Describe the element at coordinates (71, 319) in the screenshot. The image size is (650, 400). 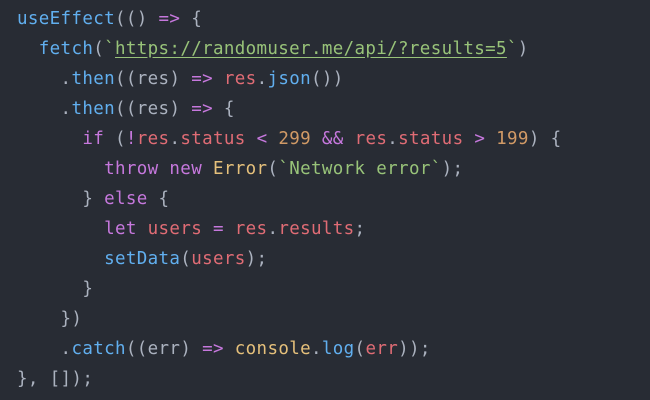
I see `code-token: })` at that location.